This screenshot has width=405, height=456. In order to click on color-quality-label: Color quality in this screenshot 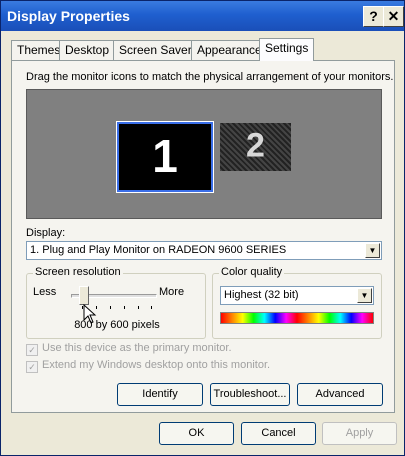, I will do `click(252, 272)`.